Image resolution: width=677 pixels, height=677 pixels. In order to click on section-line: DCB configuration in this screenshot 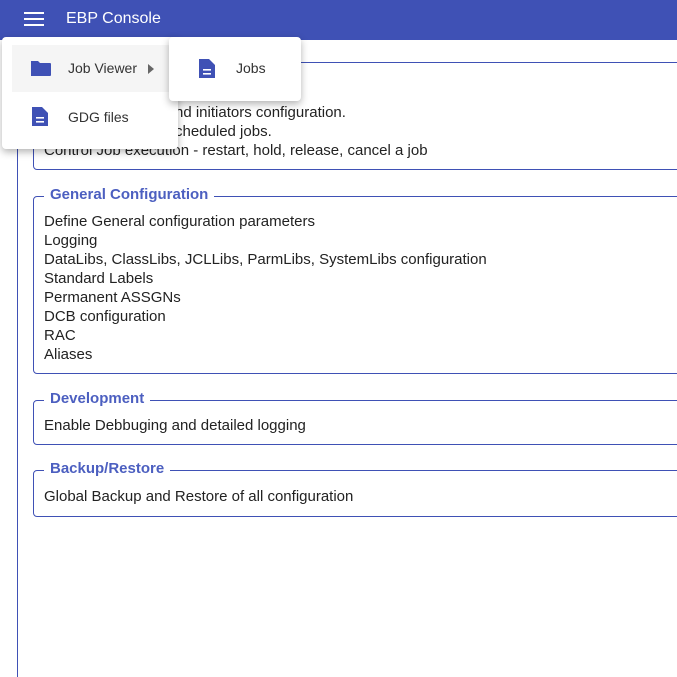, I will do `click(105, 316)`.